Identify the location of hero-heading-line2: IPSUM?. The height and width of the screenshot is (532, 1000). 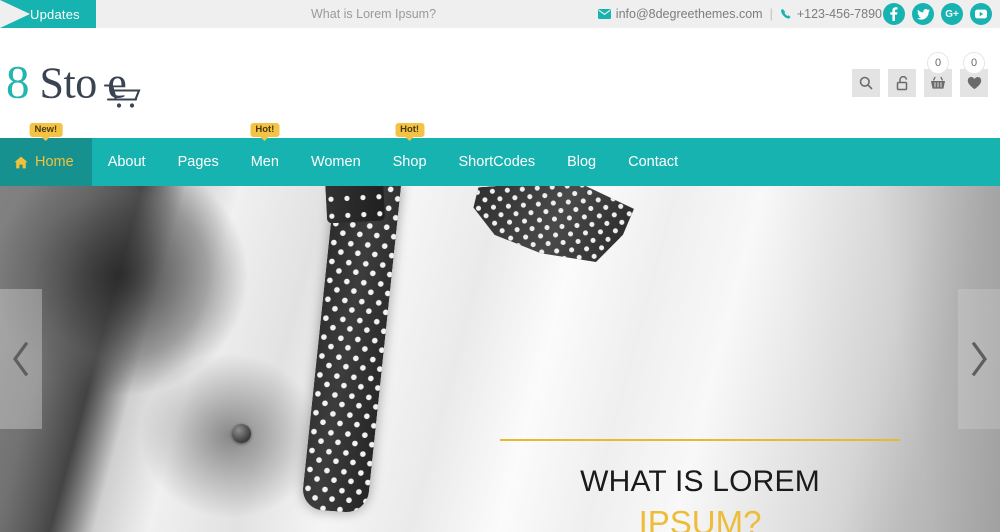
(700, 517).